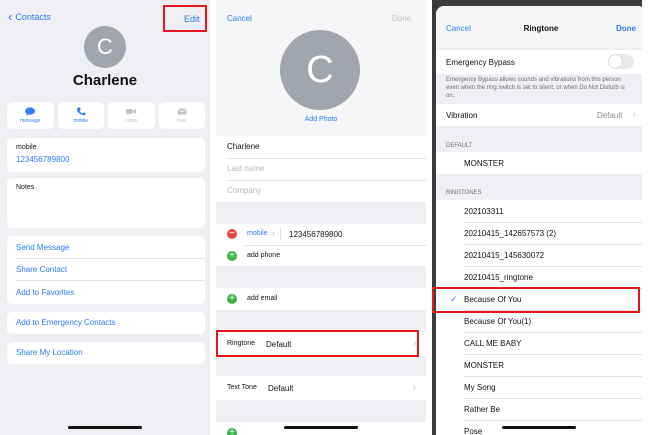 Image resolution: width=650 pixels, height=435 pixels. Describe the element at coordinates (42, 159) in the screenshot. I see `phone-number: 123456789800` at that location.